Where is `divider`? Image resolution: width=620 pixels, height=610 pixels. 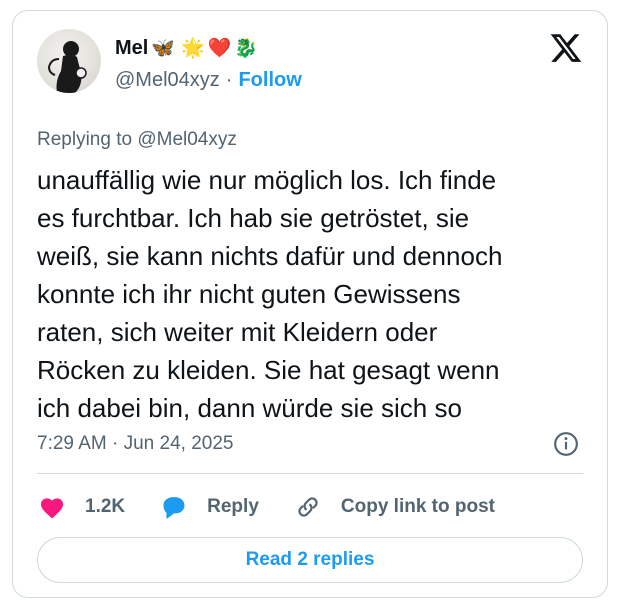 divider is located at coordinates (310, 473).